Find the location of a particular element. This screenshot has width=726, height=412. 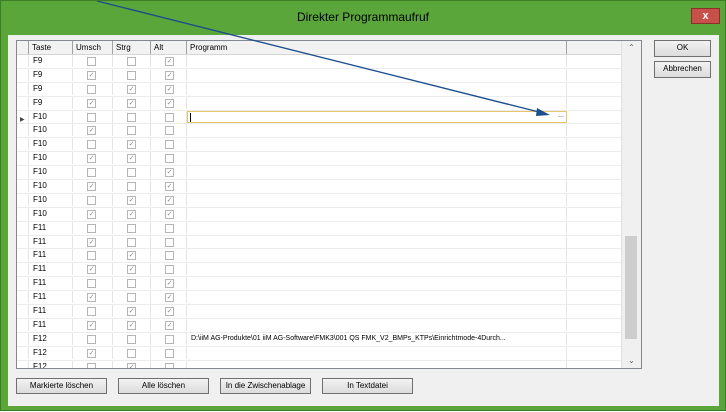

delete-marked-button: Markierte löschen is located at coordinates (61, 386).